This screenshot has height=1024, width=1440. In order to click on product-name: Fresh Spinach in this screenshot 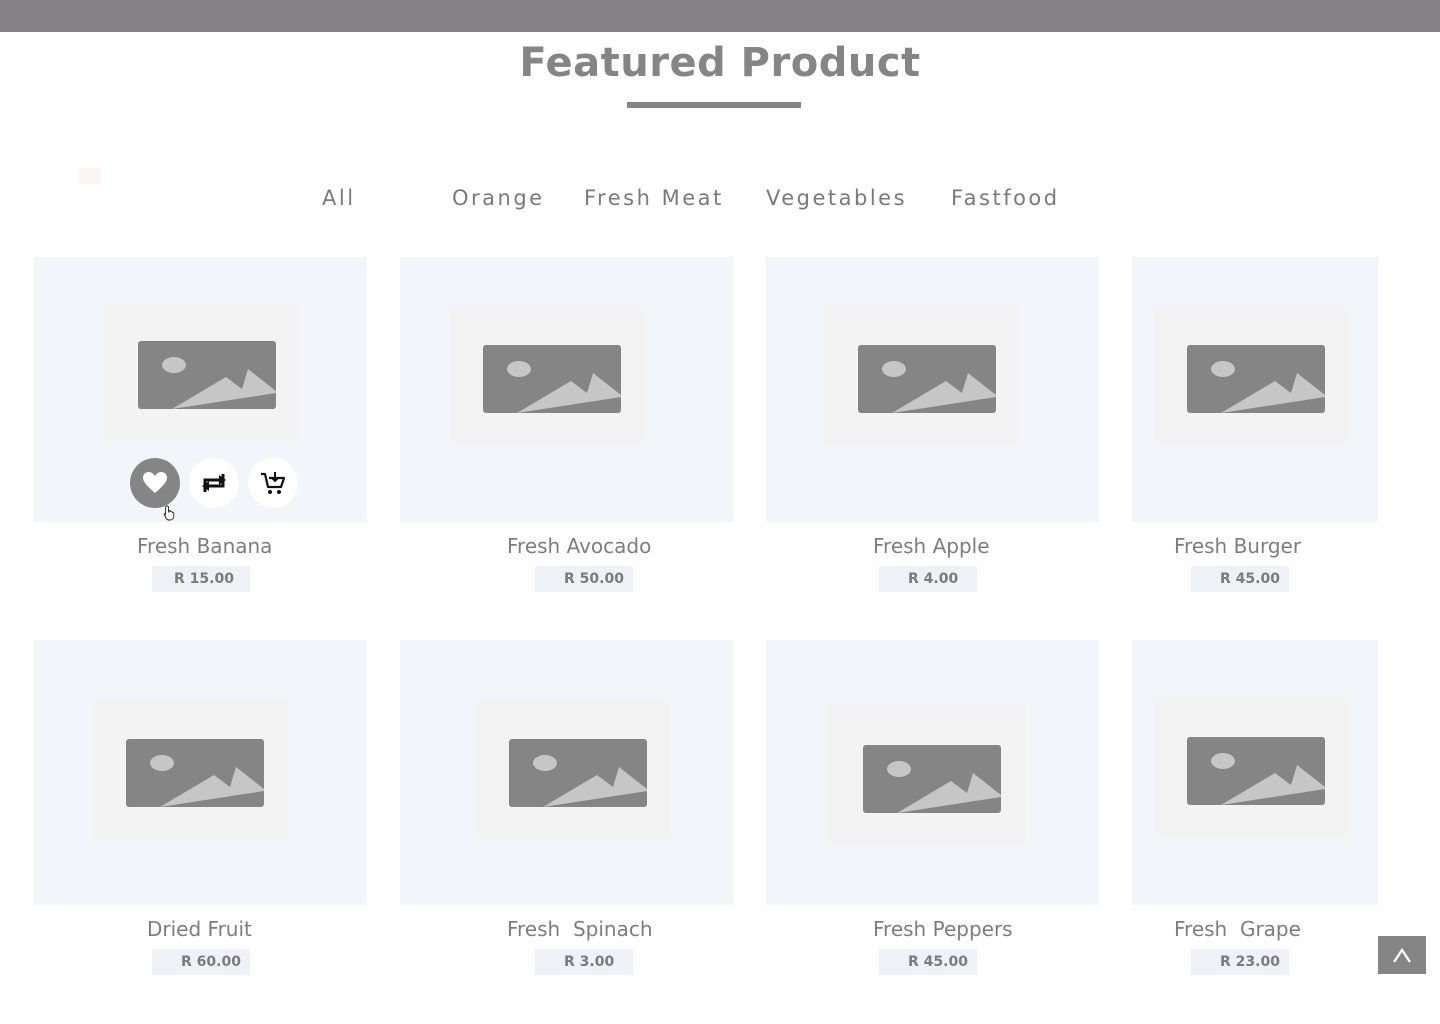, I will do `click(580, 929)`.